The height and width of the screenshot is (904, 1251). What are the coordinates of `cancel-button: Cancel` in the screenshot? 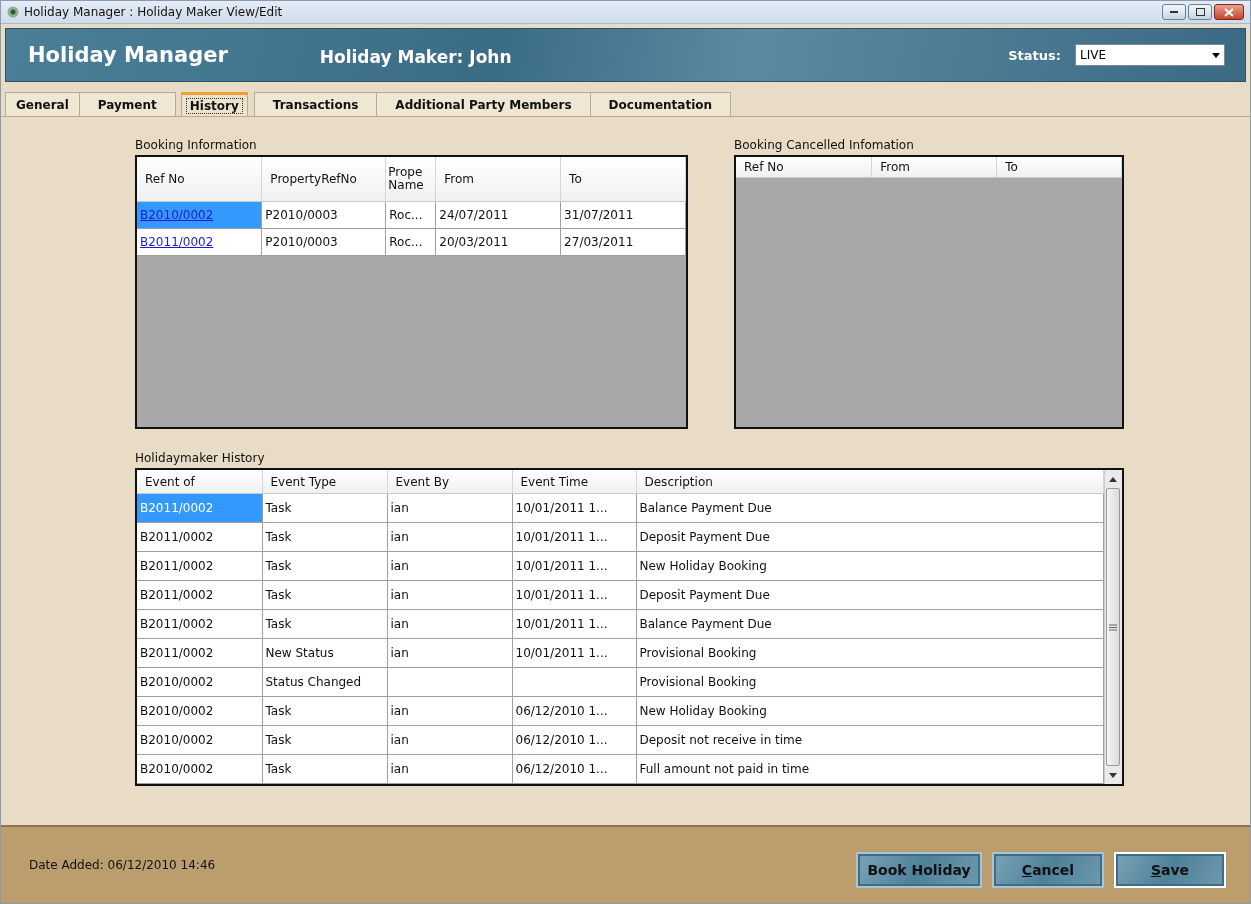 It's located at (1048, 870).